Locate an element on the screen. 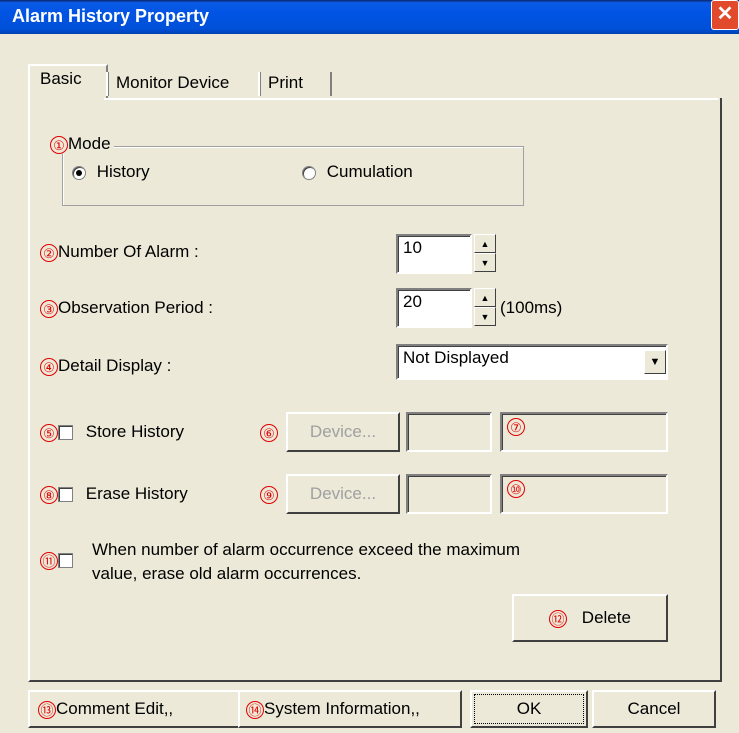 This screenshot has width=739, height=733. marker-4: ④ is located at coordinates (49, 366).